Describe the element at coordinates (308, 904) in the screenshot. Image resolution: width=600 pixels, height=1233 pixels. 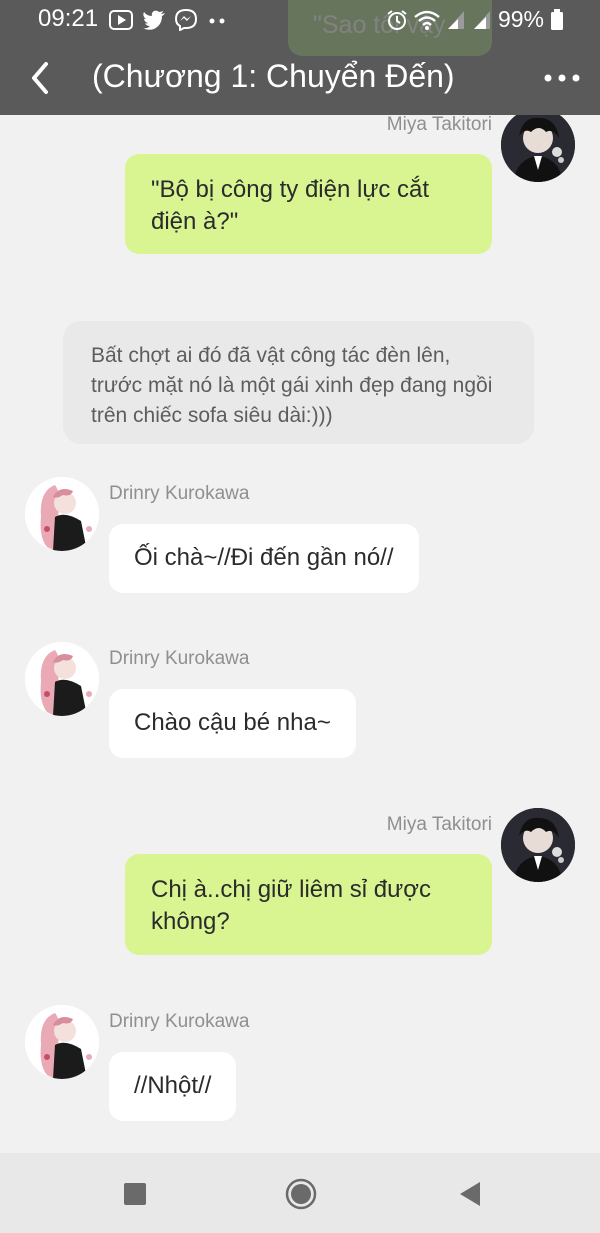
I see `message-bubble-outgoing: Chị à..chị giữ liêm sỉ được không?` at that location.